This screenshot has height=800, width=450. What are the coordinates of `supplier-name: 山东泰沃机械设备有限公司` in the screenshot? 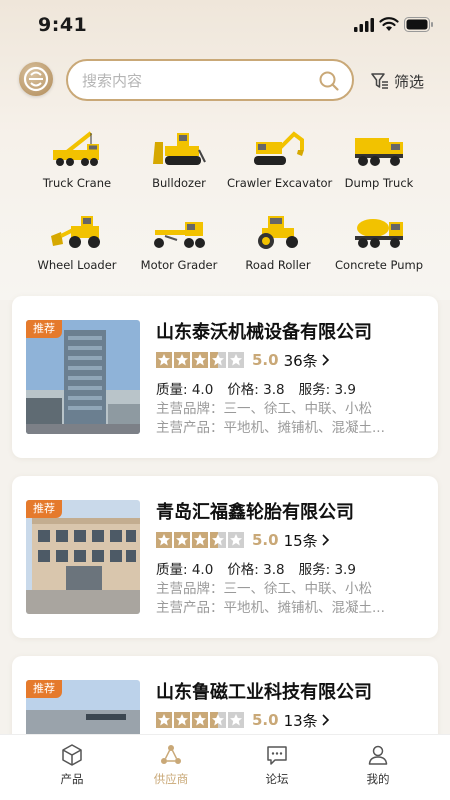 It's located at (264, 332).